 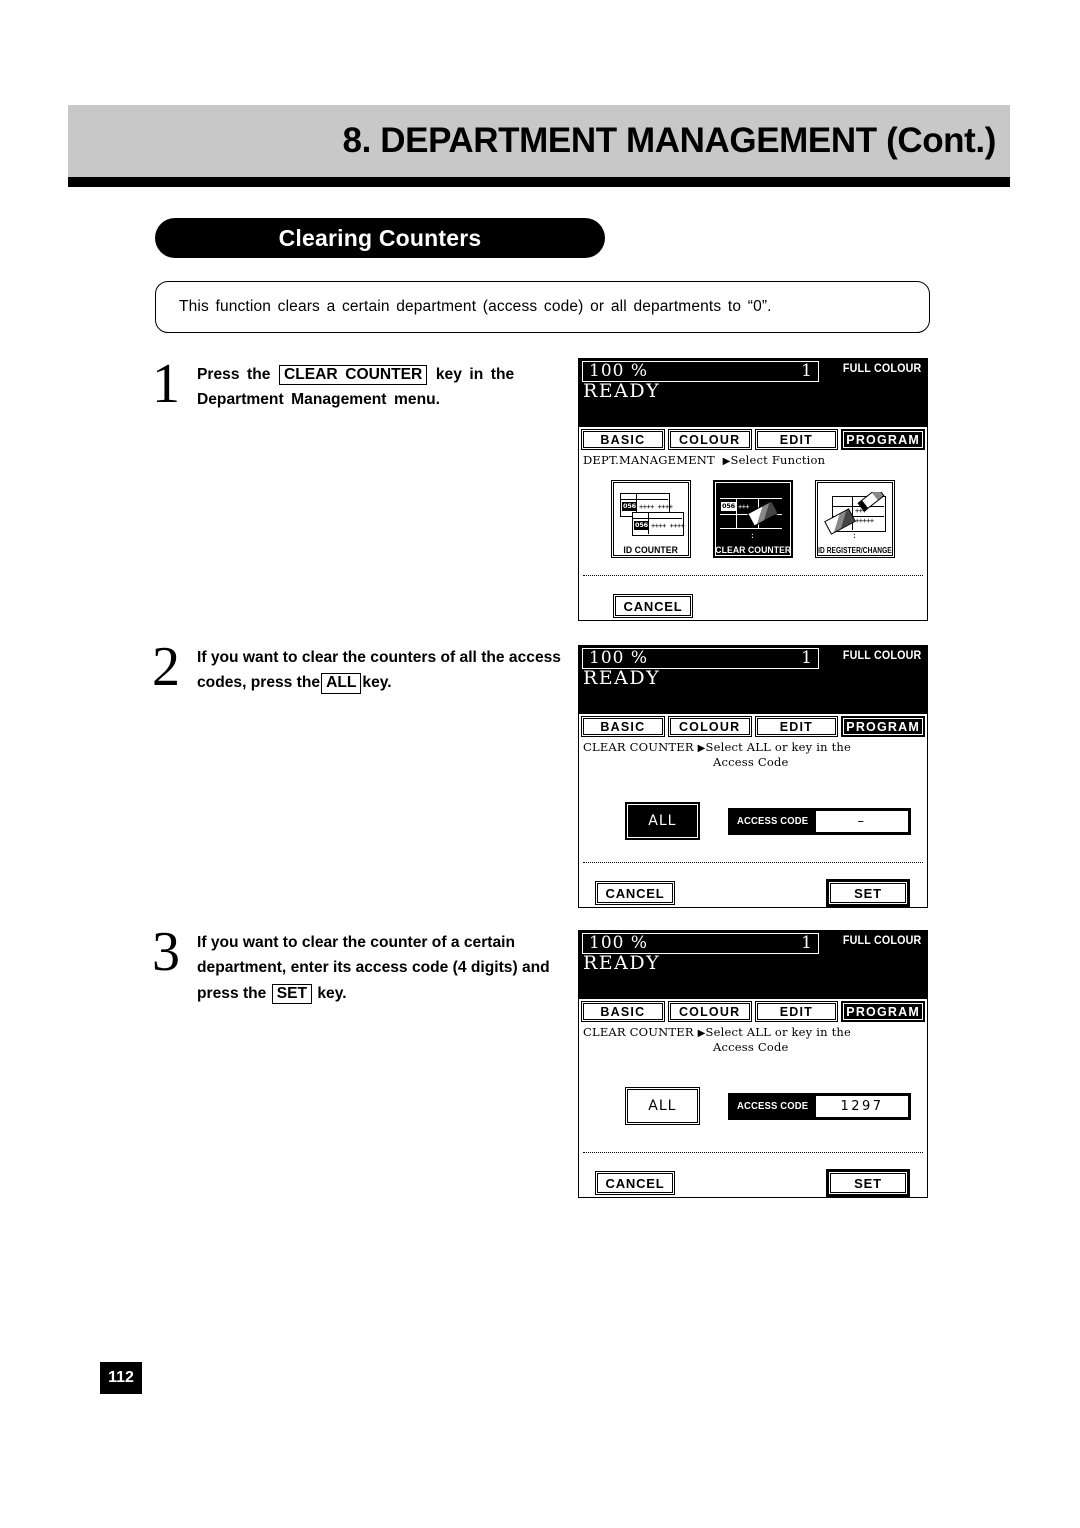 What do you see at coordinates (341, 683) in the screenshot?
I see `step-2-keycap: ALL` at bounding box center [341, 683].